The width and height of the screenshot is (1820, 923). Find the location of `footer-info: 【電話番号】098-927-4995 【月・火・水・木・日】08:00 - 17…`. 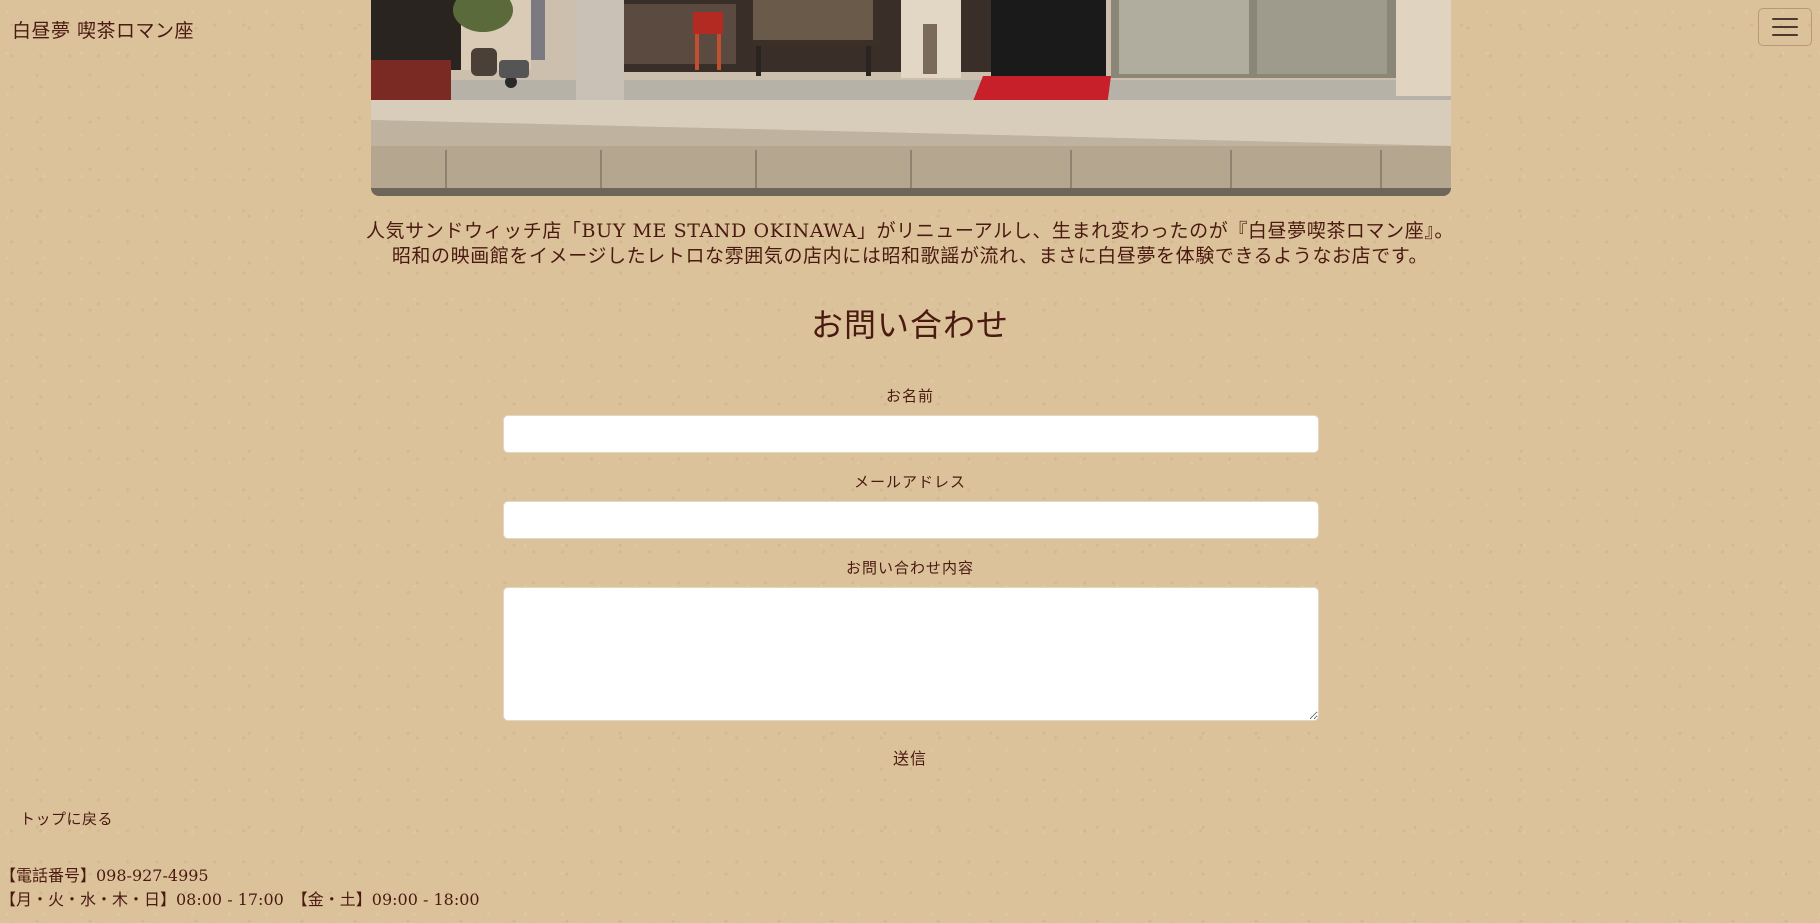

footer-info: 【電話番号】098-927-4995 【月・火・水・木・日】08:00 - 17… is located at coordinates (240, 888).